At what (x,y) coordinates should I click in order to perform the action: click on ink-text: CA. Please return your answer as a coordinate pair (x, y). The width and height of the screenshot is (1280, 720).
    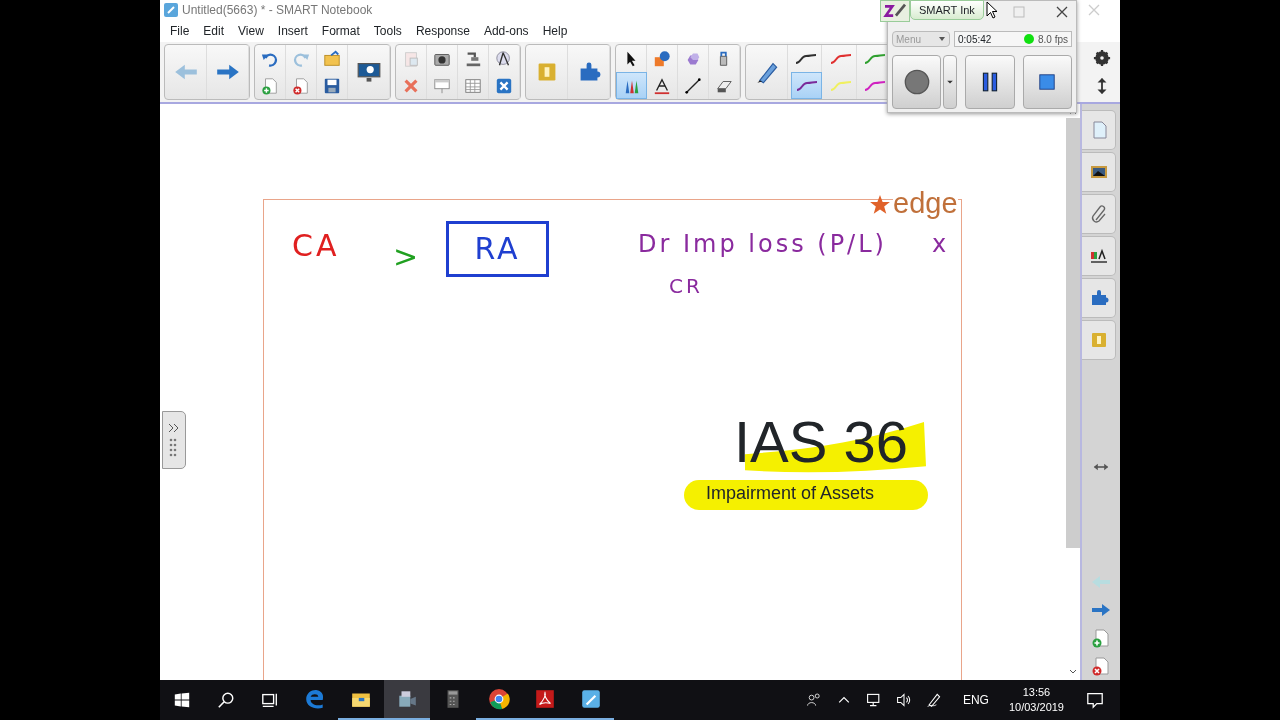
    Looking at the image, I should click on (316, 246).